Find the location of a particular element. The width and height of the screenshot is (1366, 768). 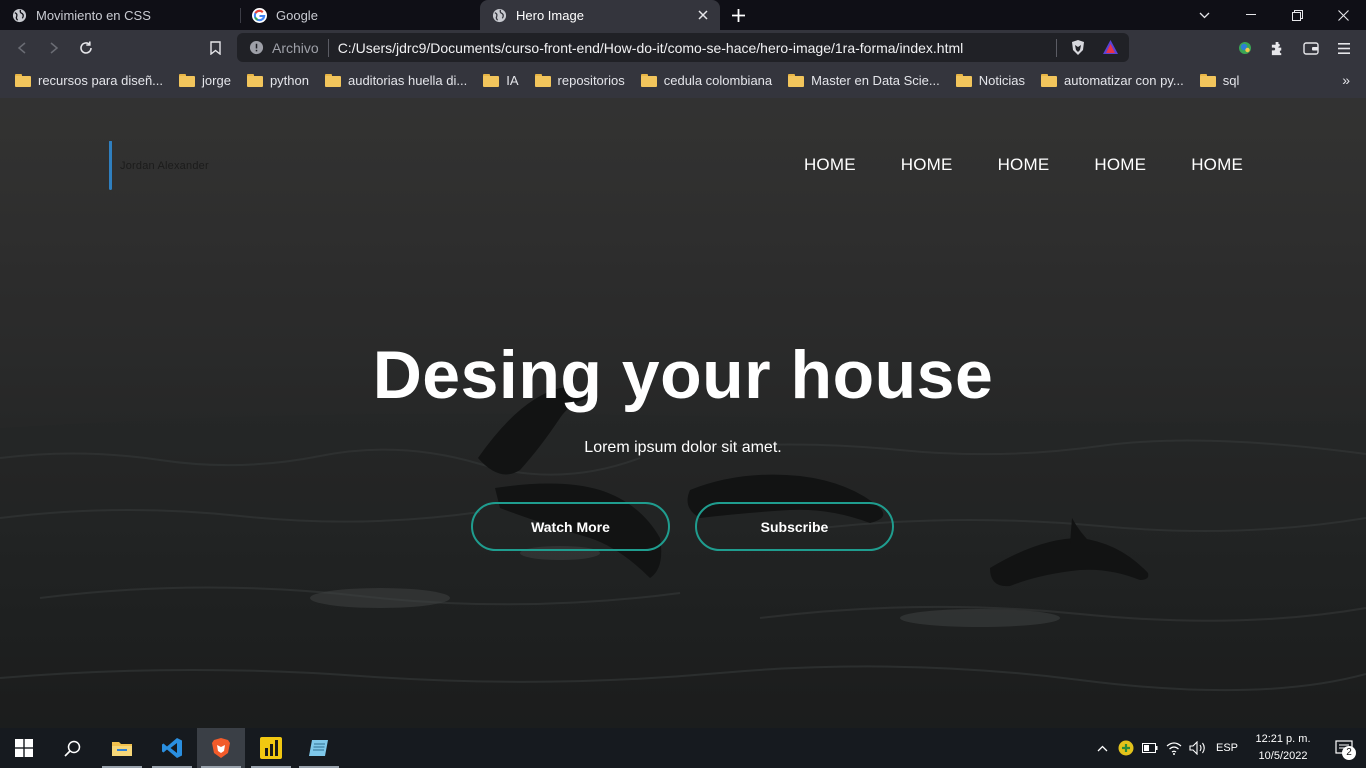

main-nav: HOME HOME HOME HOME HOME is located at coordinates (1001, 165).